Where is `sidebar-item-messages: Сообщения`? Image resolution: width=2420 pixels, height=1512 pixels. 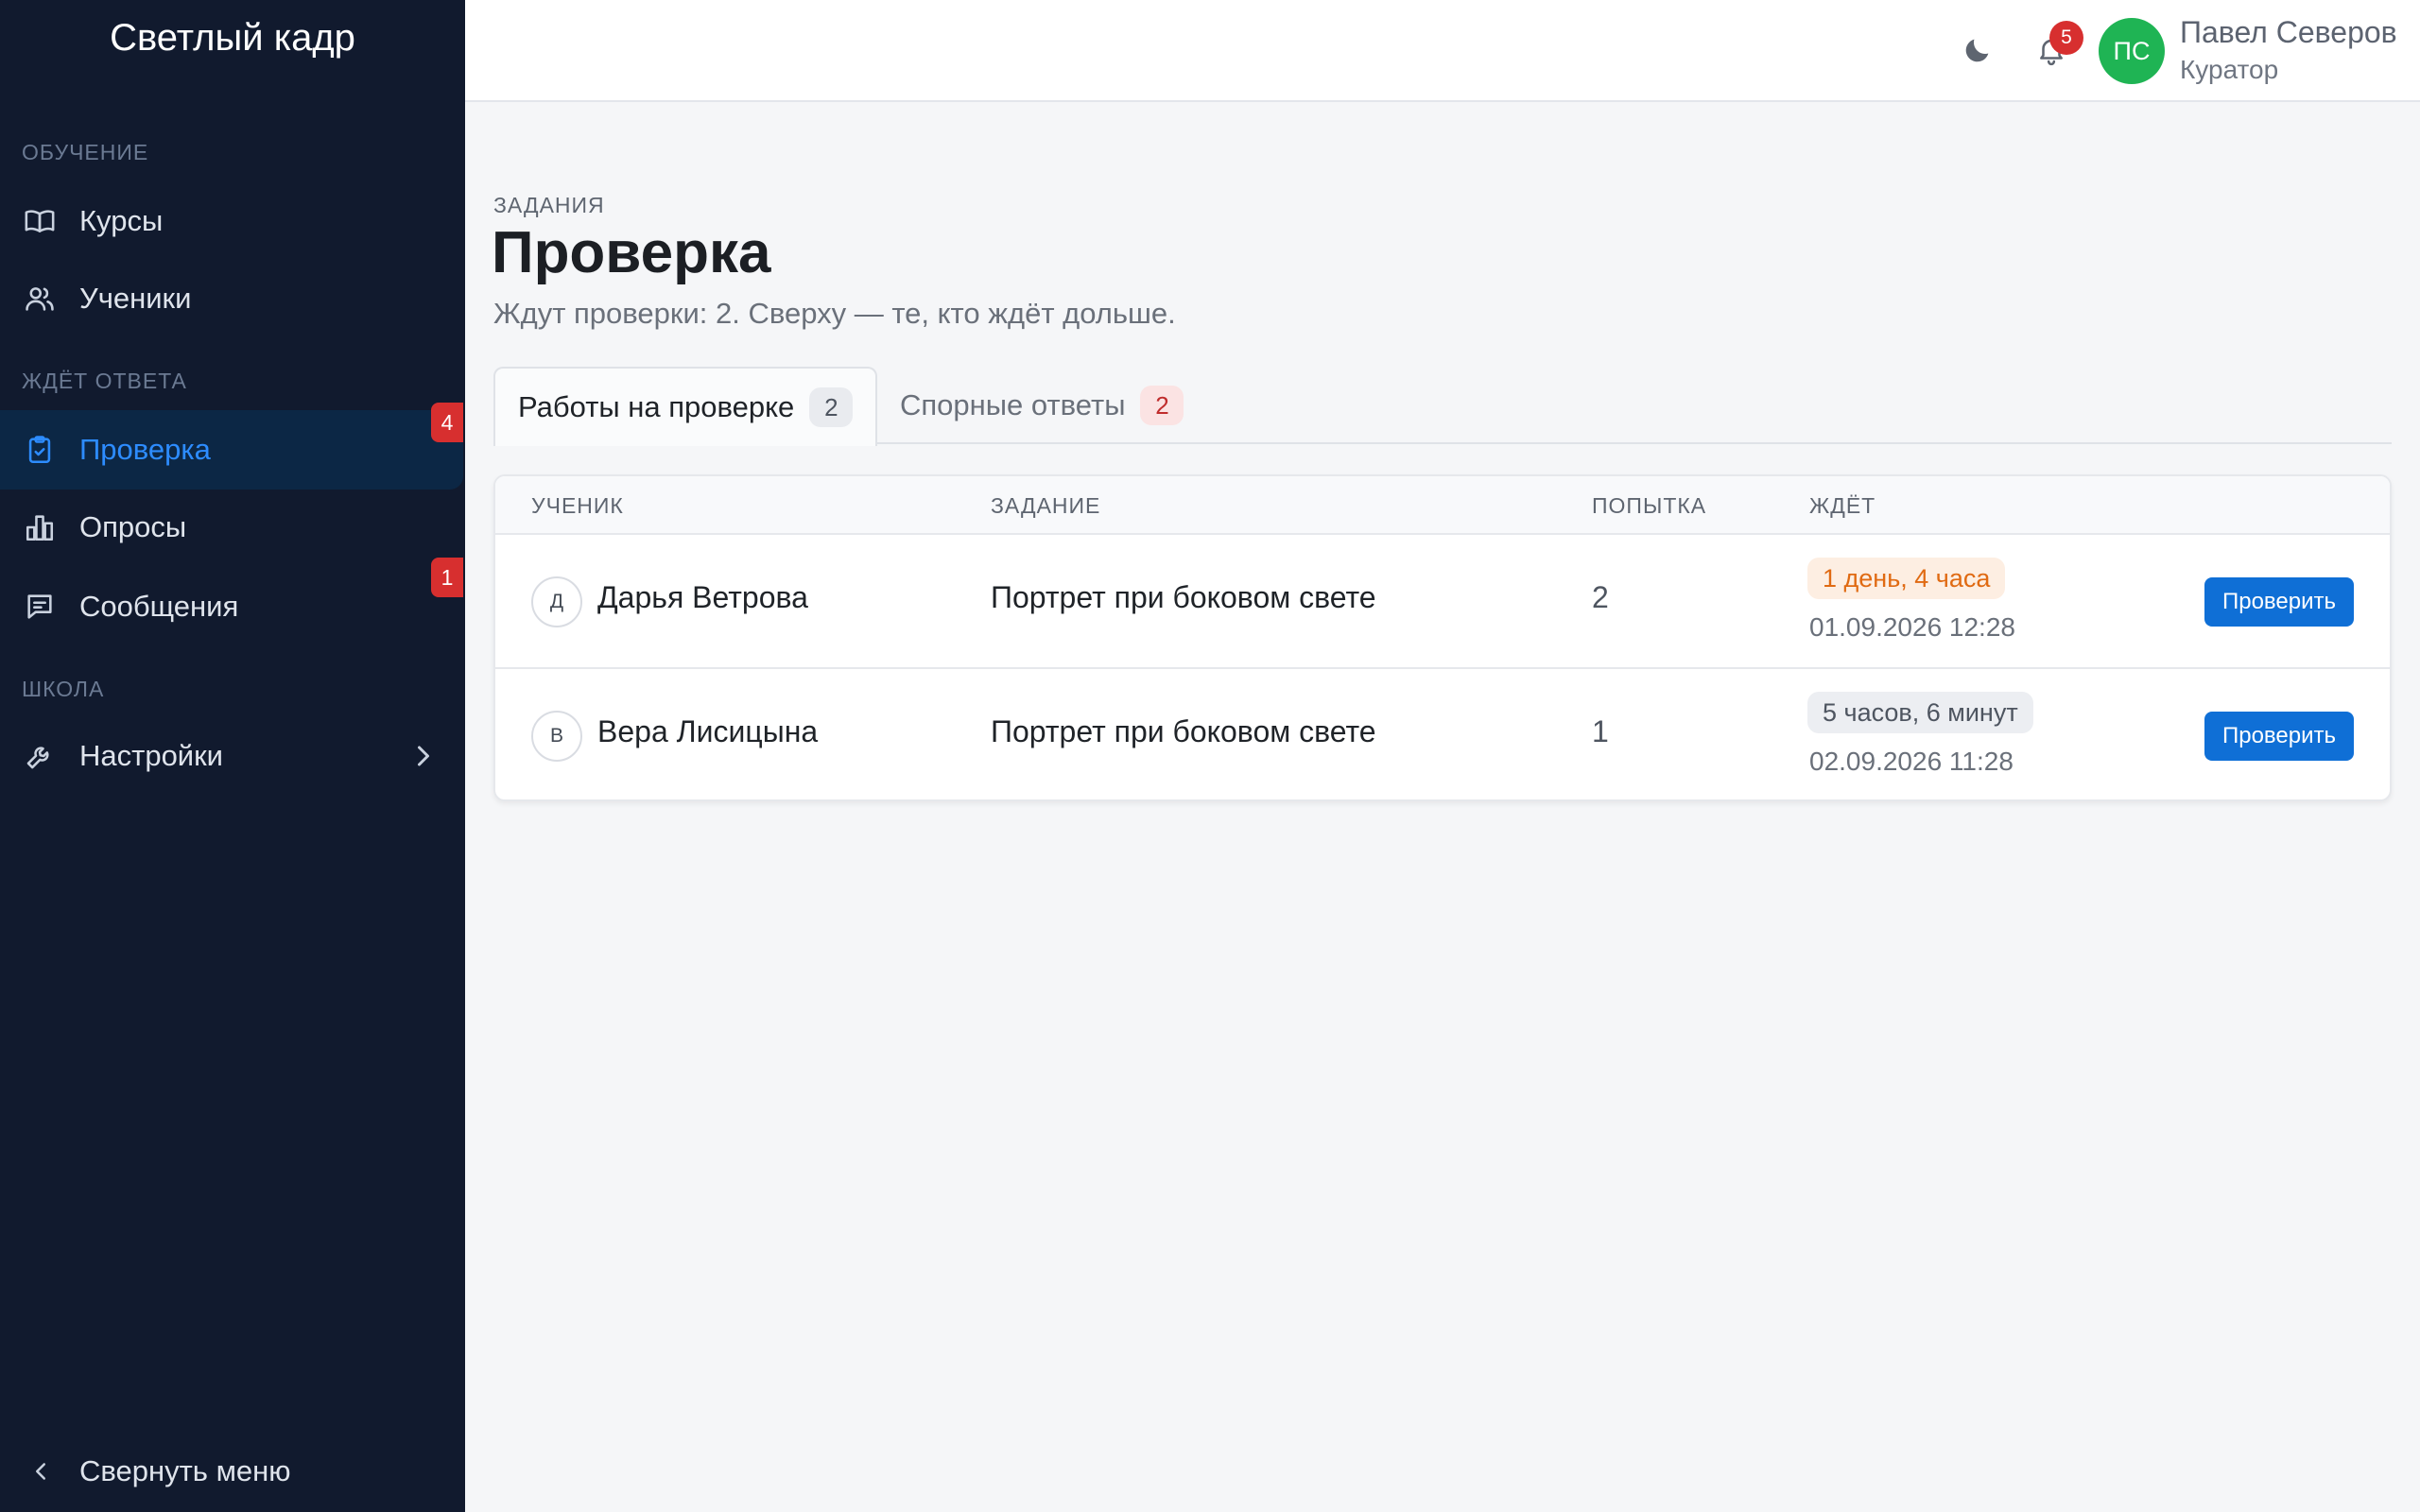 sidebar-item-messages: Сообщения is located at coordinates (233, 606).